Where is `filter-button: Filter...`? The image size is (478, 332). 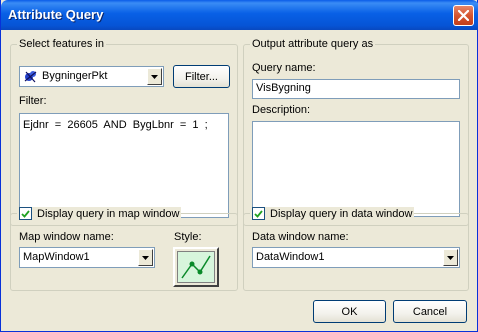 filter-button: Filter... is located at coordinates (201, 76).